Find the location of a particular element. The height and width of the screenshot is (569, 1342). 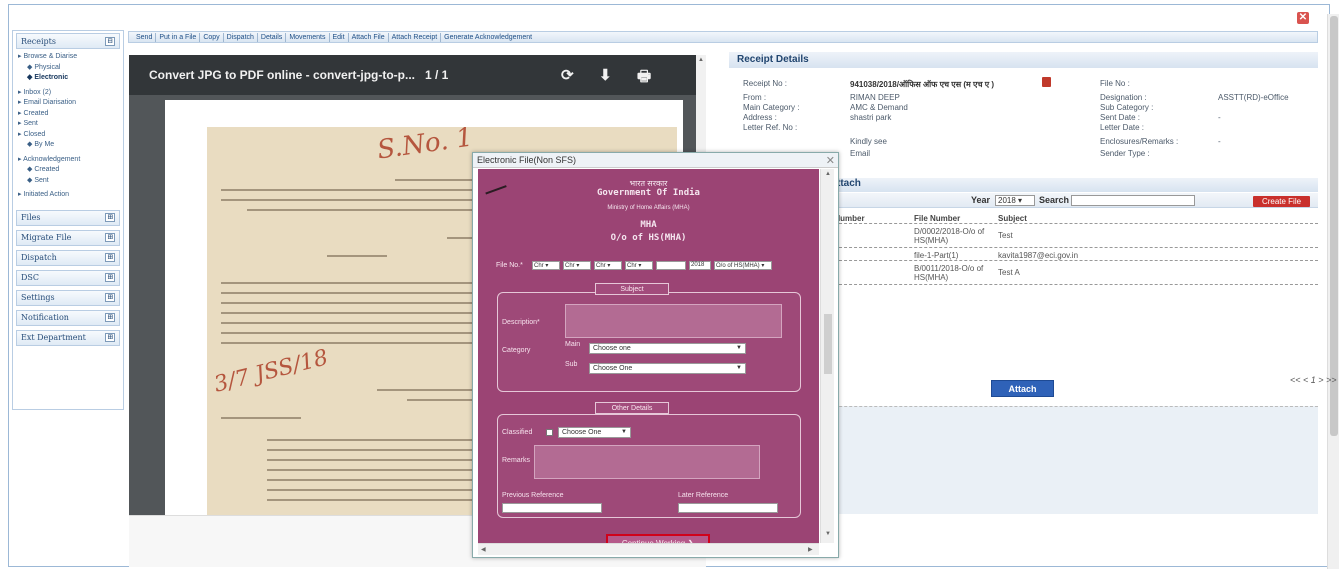

field-value: - is located at coordinates (1219, 141).